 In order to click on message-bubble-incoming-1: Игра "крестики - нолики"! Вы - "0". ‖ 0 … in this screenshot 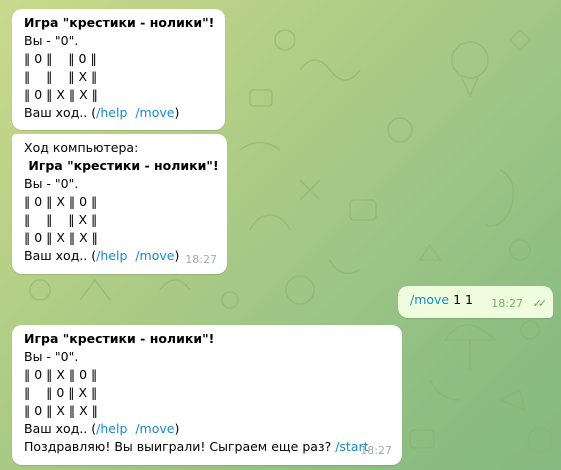, I will do `click(118, 69)`.